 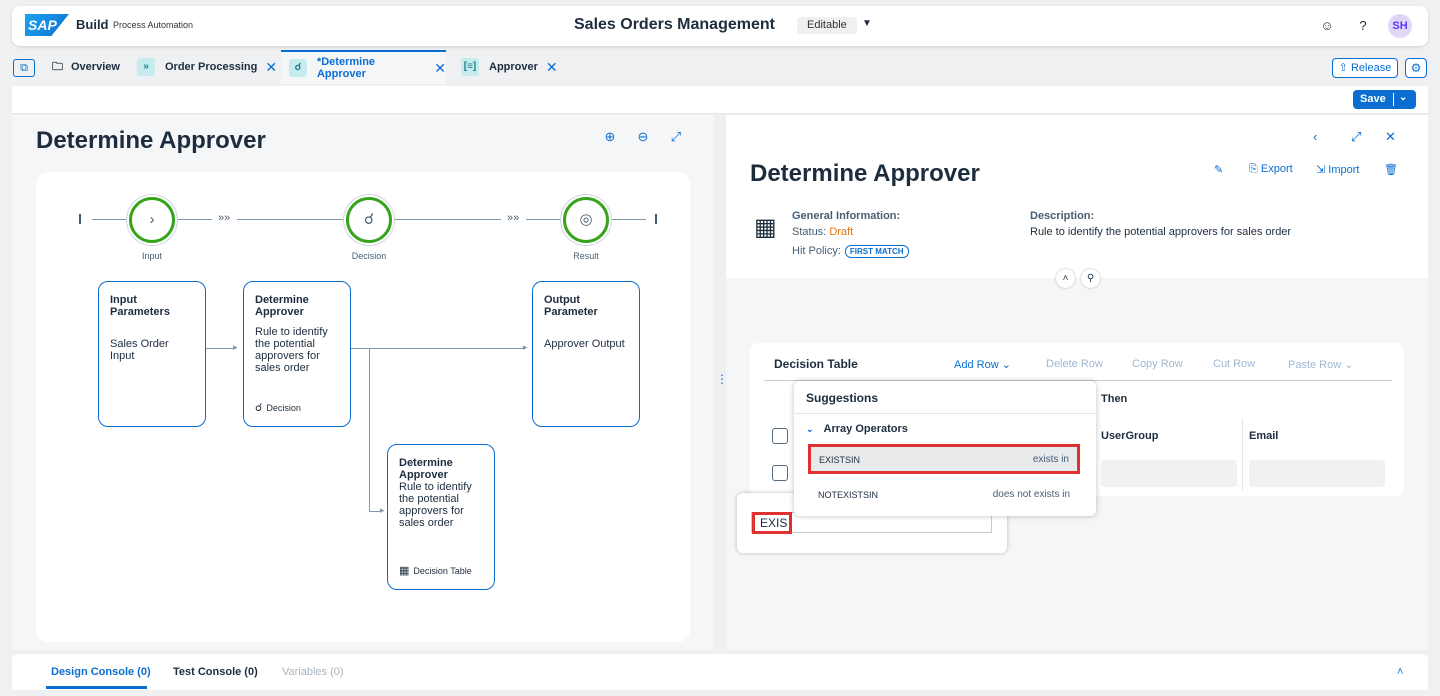 I want to click on feedback-icon: ☺, so click(x=1327, y=26).